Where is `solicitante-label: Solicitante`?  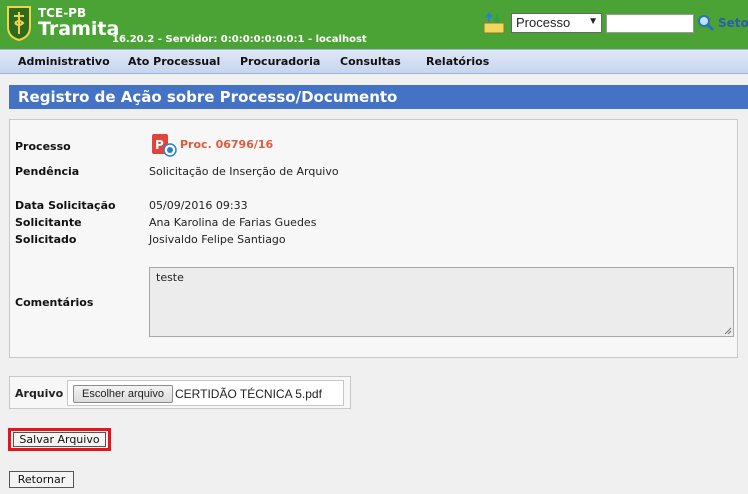
solicitante-label: Solicitante is located at coordinates (48, 222).